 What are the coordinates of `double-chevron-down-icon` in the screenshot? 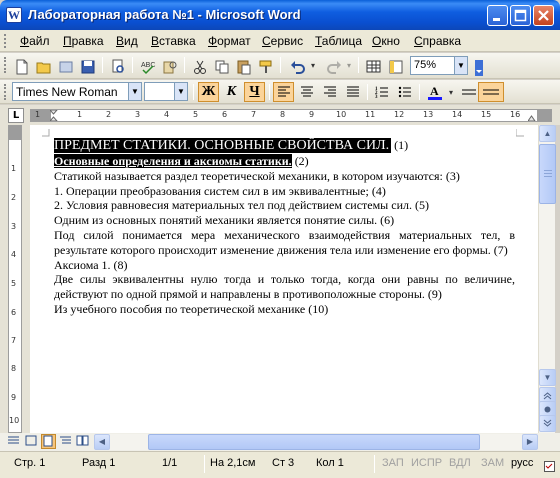 It's located at (547, 423).